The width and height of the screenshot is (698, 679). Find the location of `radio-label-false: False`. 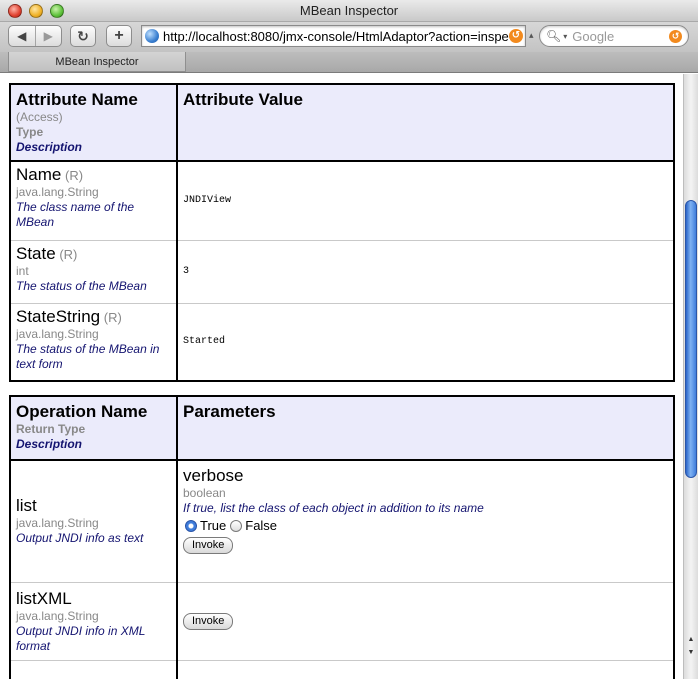

radio-label-false: False is located at coordinates (261, 525).